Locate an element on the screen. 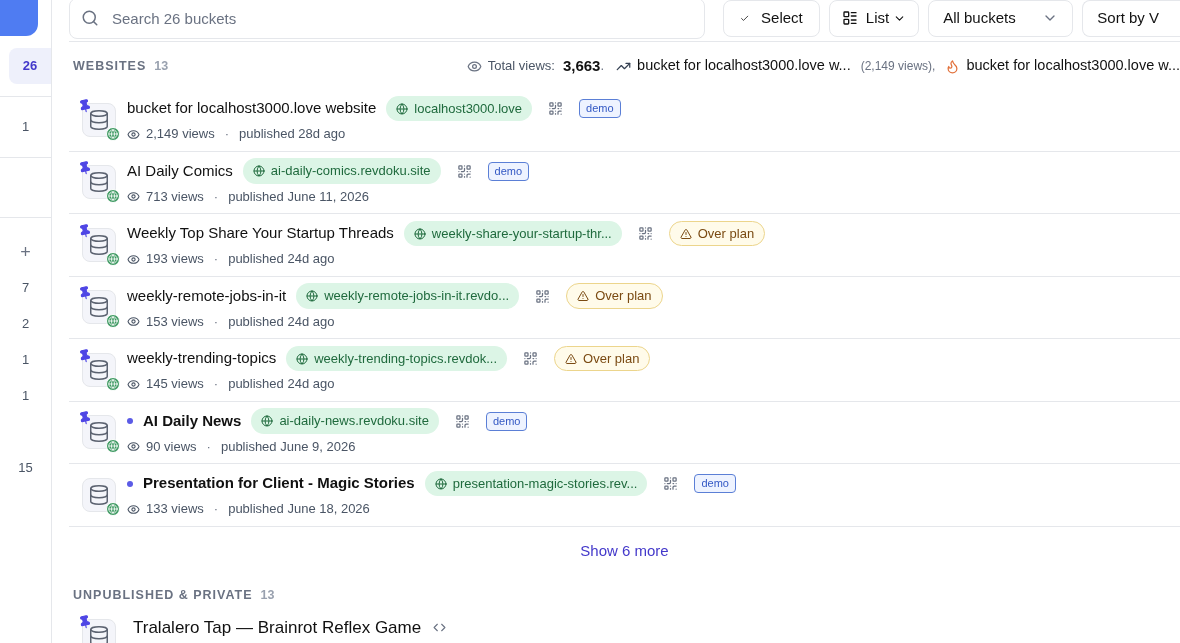  section-title: UNPUBLISHED & PRIVATE is located at coordinates (163, 595).